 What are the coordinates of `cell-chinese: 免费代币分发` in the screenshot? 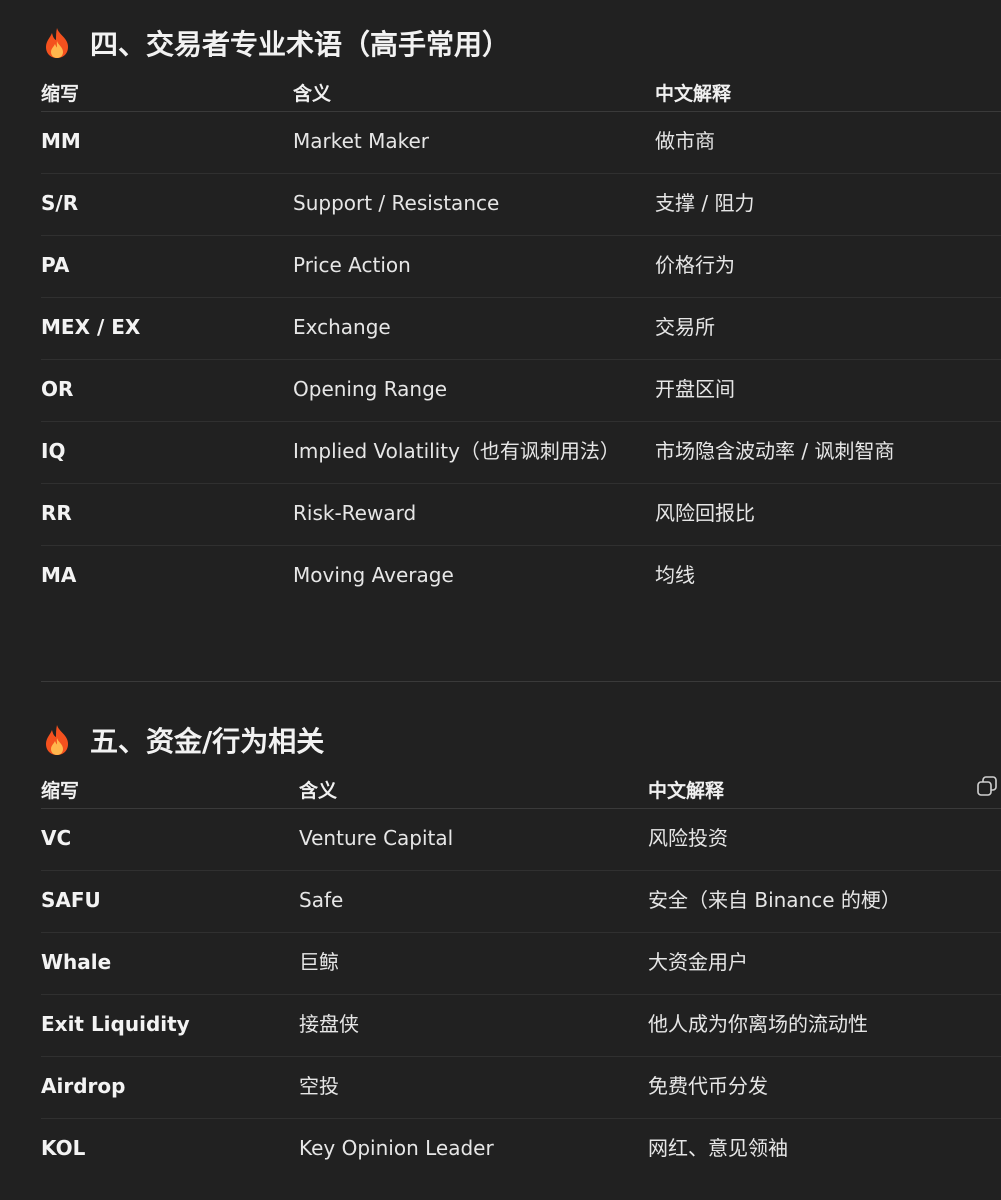 It's located at (824, 1087).